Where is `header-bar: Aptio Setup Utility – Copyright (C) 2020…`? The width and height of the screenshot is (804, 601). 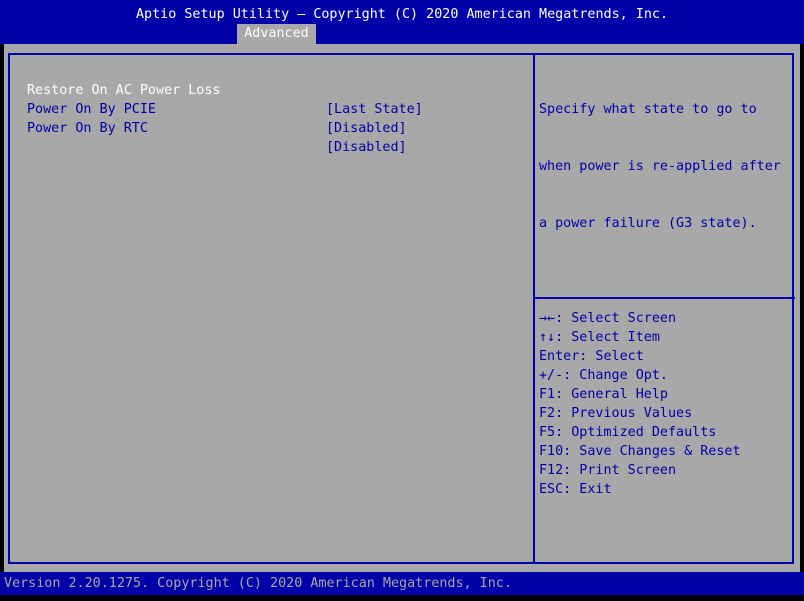 header-bar: Aptio Setup Utility – Copyright (C) 2020… is located at coordinates (402, 22).